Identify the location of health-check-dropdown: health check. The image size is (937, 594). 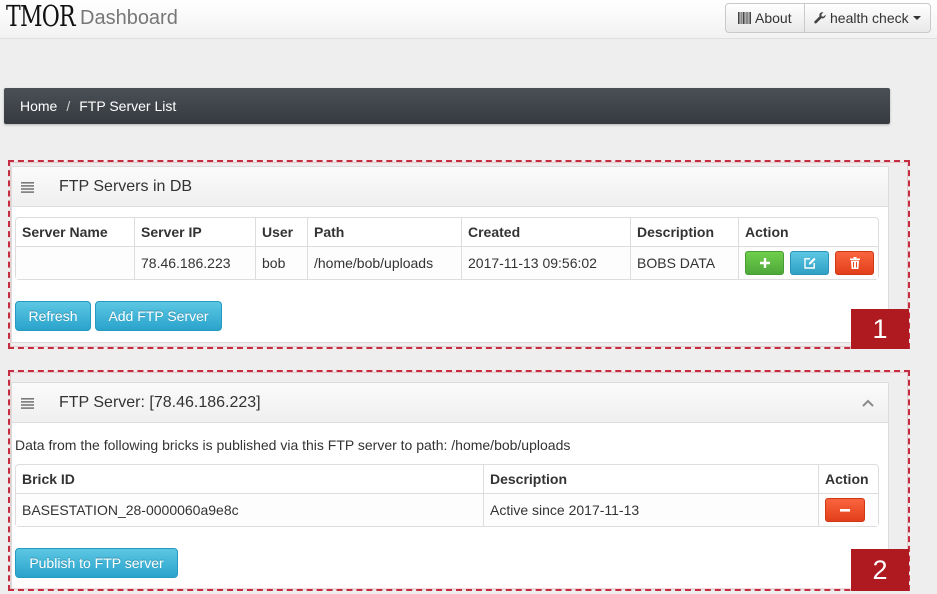
(867, 18).